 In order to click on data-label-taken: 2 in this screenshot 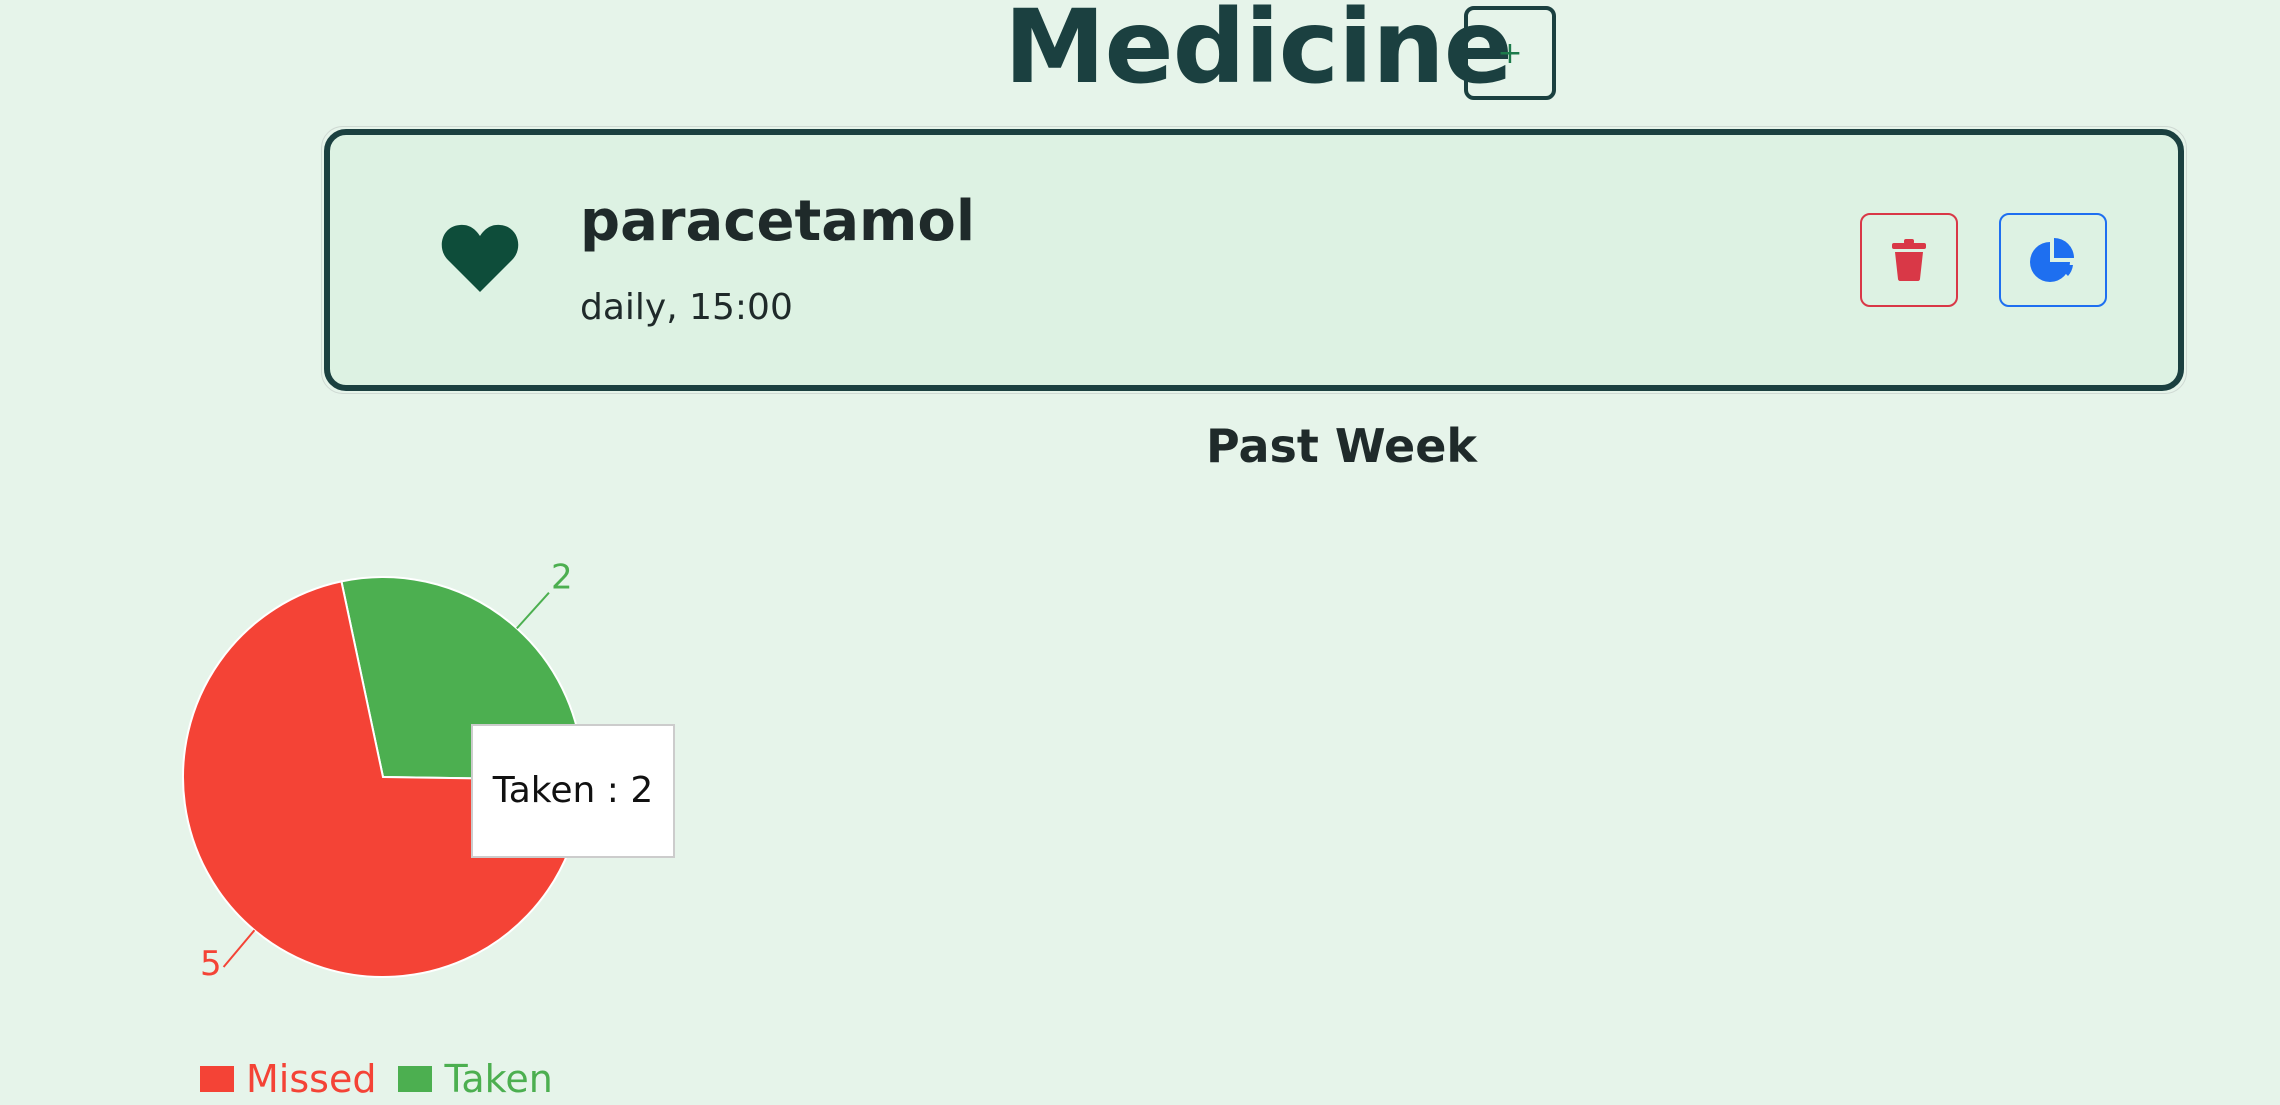, I will do `click(562, 578)`.